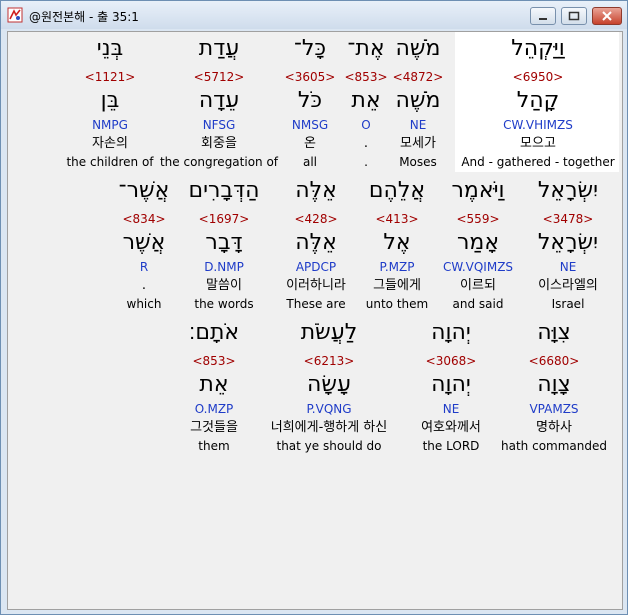  What do you see at coordinates (478, 304) in the screenshot?
I see `english-gloss: and said` at bounding box center [478, 304].